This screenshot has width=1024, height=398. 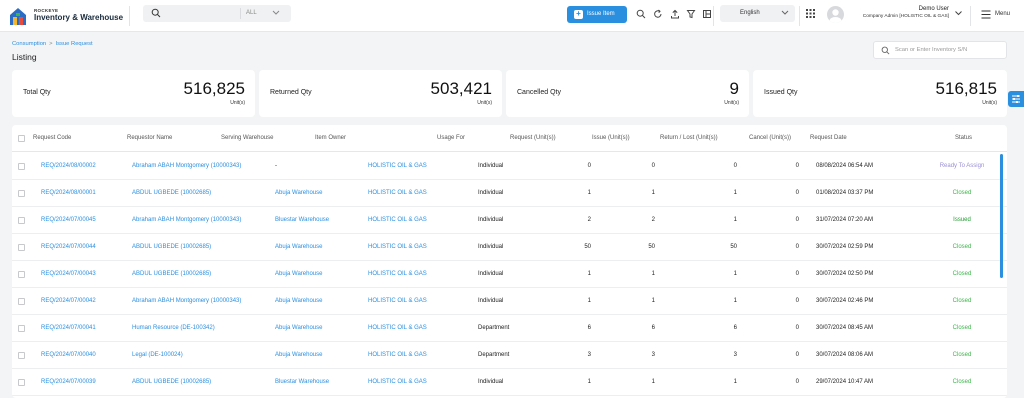 I want to click on apps-grid-icon, so click(x=810, y=13).